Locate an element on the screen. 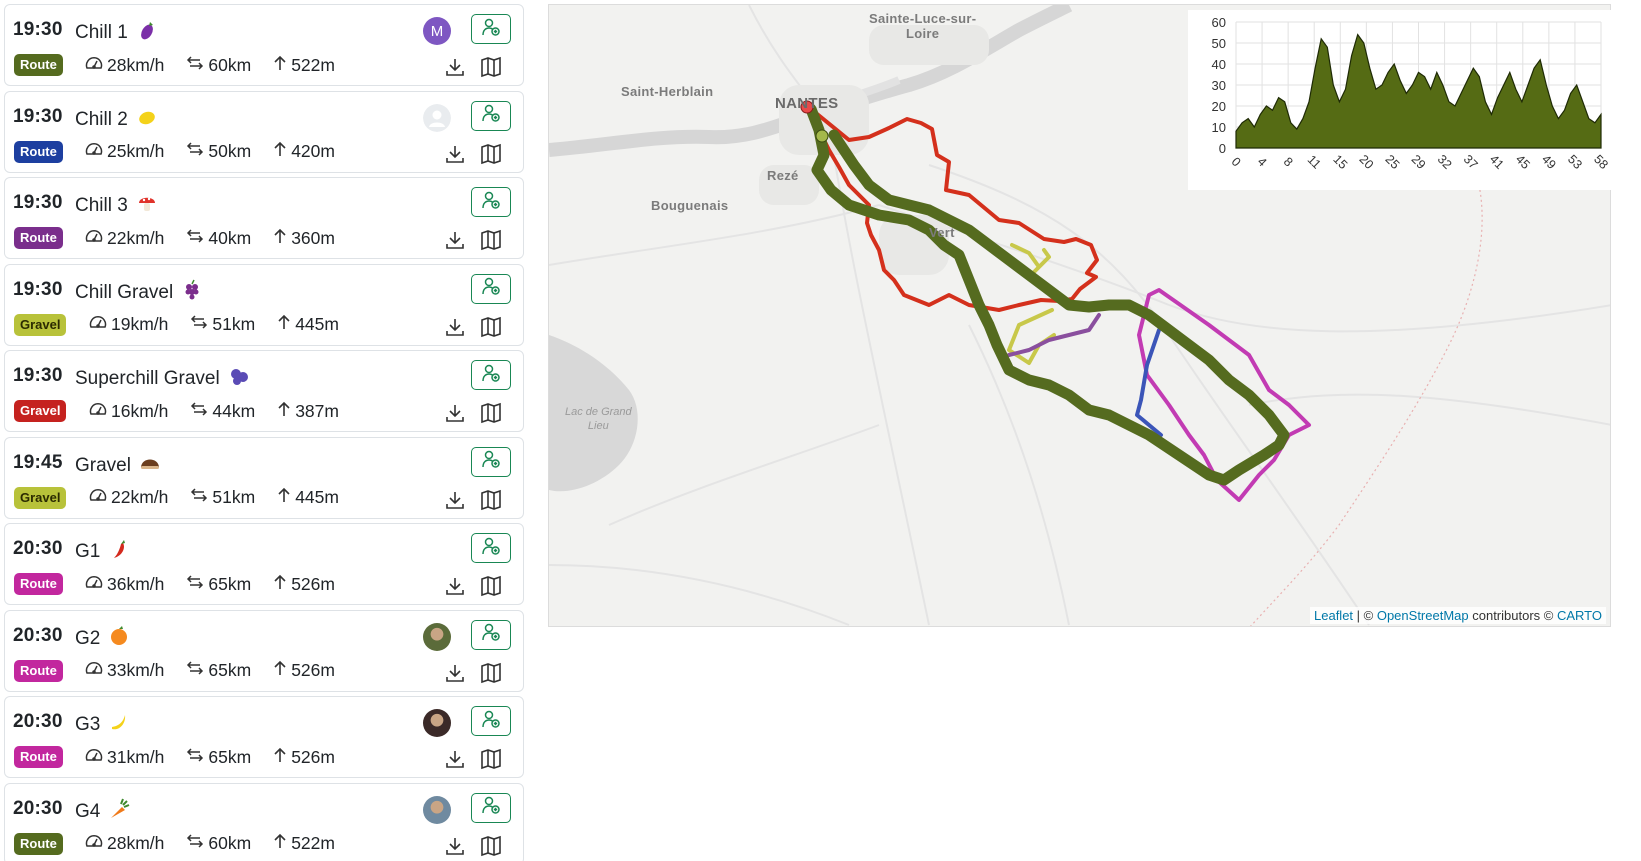 This screenshot has height=861, width=1641. ride-name: Gravel is located at coordinates (118, 464).